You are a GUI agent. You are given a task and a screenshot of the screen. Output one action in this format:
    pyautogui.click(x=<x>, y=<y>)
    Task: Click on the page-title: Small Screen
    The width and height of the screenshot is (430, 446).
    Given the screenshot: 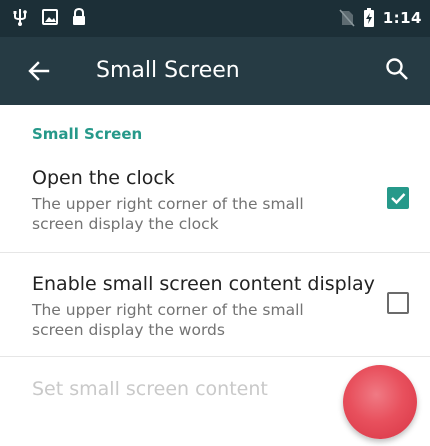 What is the action you would take?
    pyautogui.click(x=168, y=70)
    